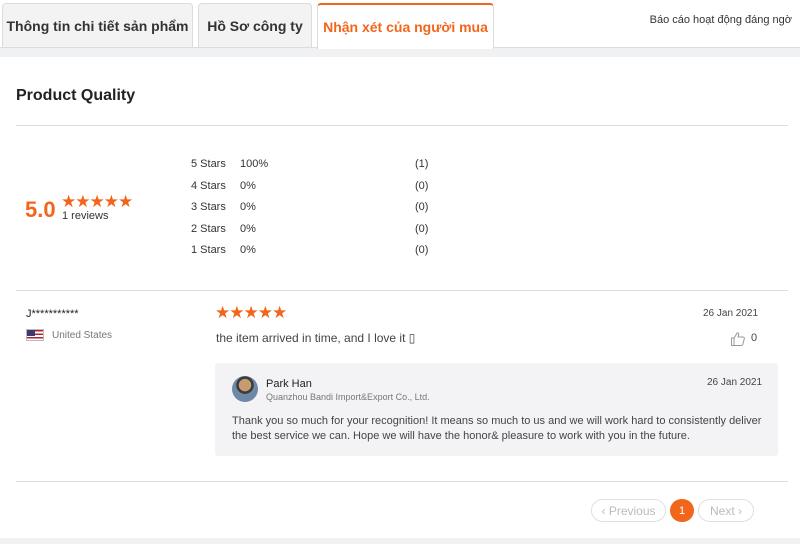  What do you see at coordinates (208, 164) in the screenshot?
I see `distribution-label: 5 Stars` at bounding box center [208, 164].